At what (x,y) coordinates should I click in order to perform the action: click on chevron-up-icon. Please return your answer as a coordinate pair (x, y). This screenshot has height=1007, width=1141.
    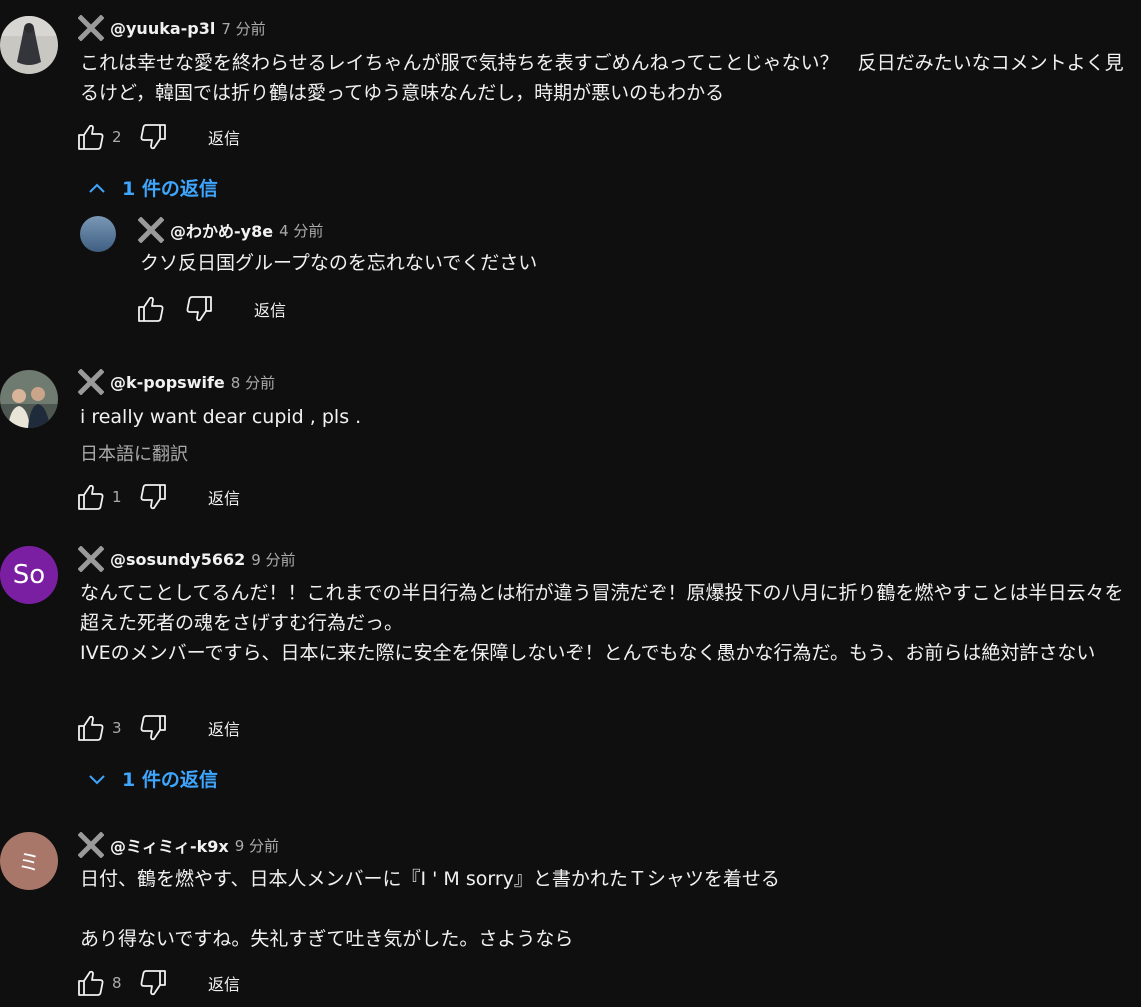
    Looking at the image, I should click on (97, 188).